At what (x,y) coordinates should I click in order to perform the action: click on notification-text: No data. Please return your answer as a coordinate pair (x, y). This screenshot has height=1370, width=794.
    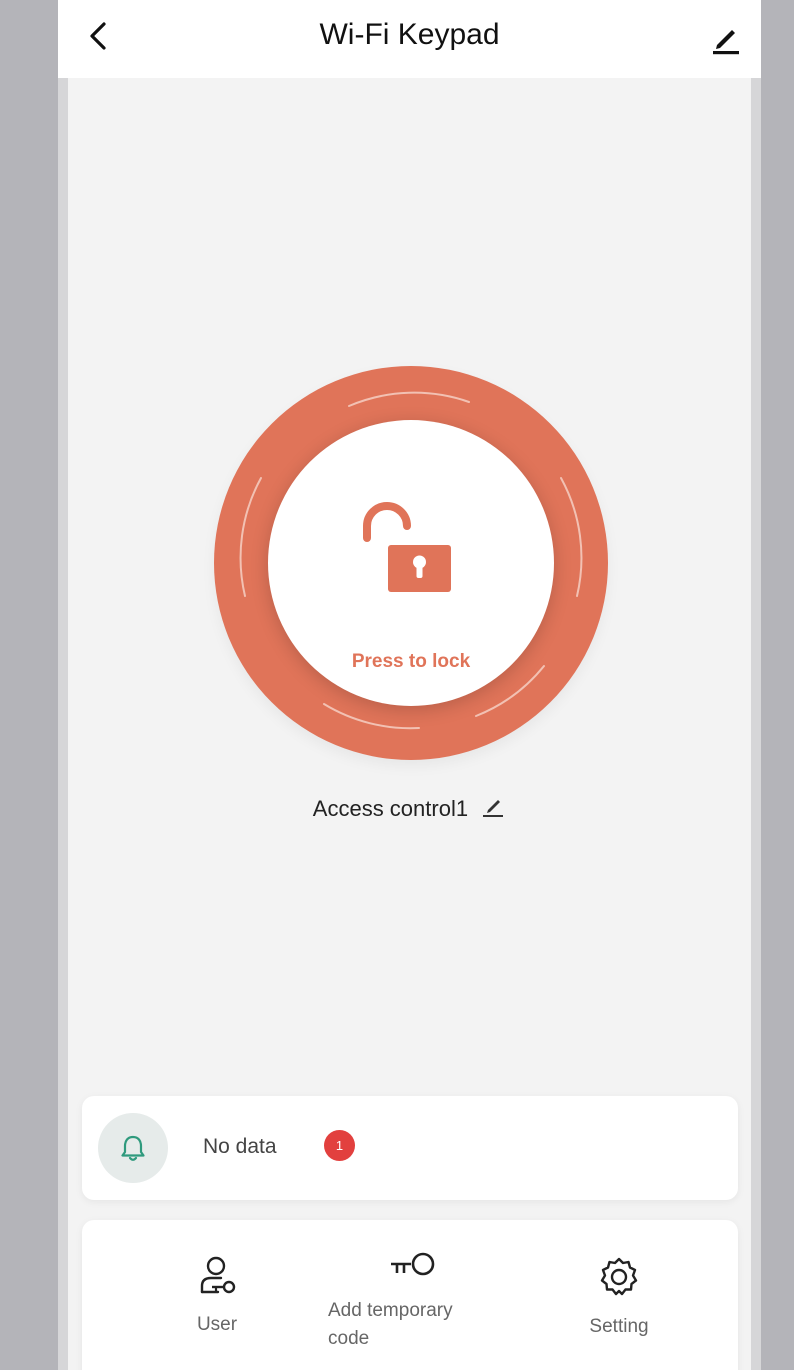
    Looking at the image, I should click on (240, 1146).